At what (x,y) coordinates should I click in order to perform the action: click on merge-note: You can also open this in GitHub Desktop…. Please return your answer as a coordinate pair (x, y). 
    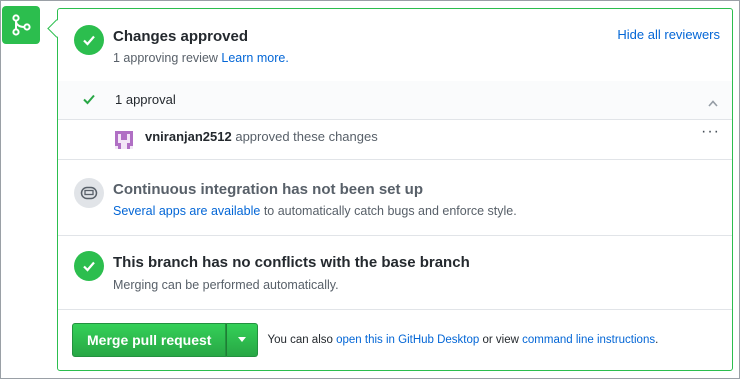
    Looking at the image, I should click on (462, 340).